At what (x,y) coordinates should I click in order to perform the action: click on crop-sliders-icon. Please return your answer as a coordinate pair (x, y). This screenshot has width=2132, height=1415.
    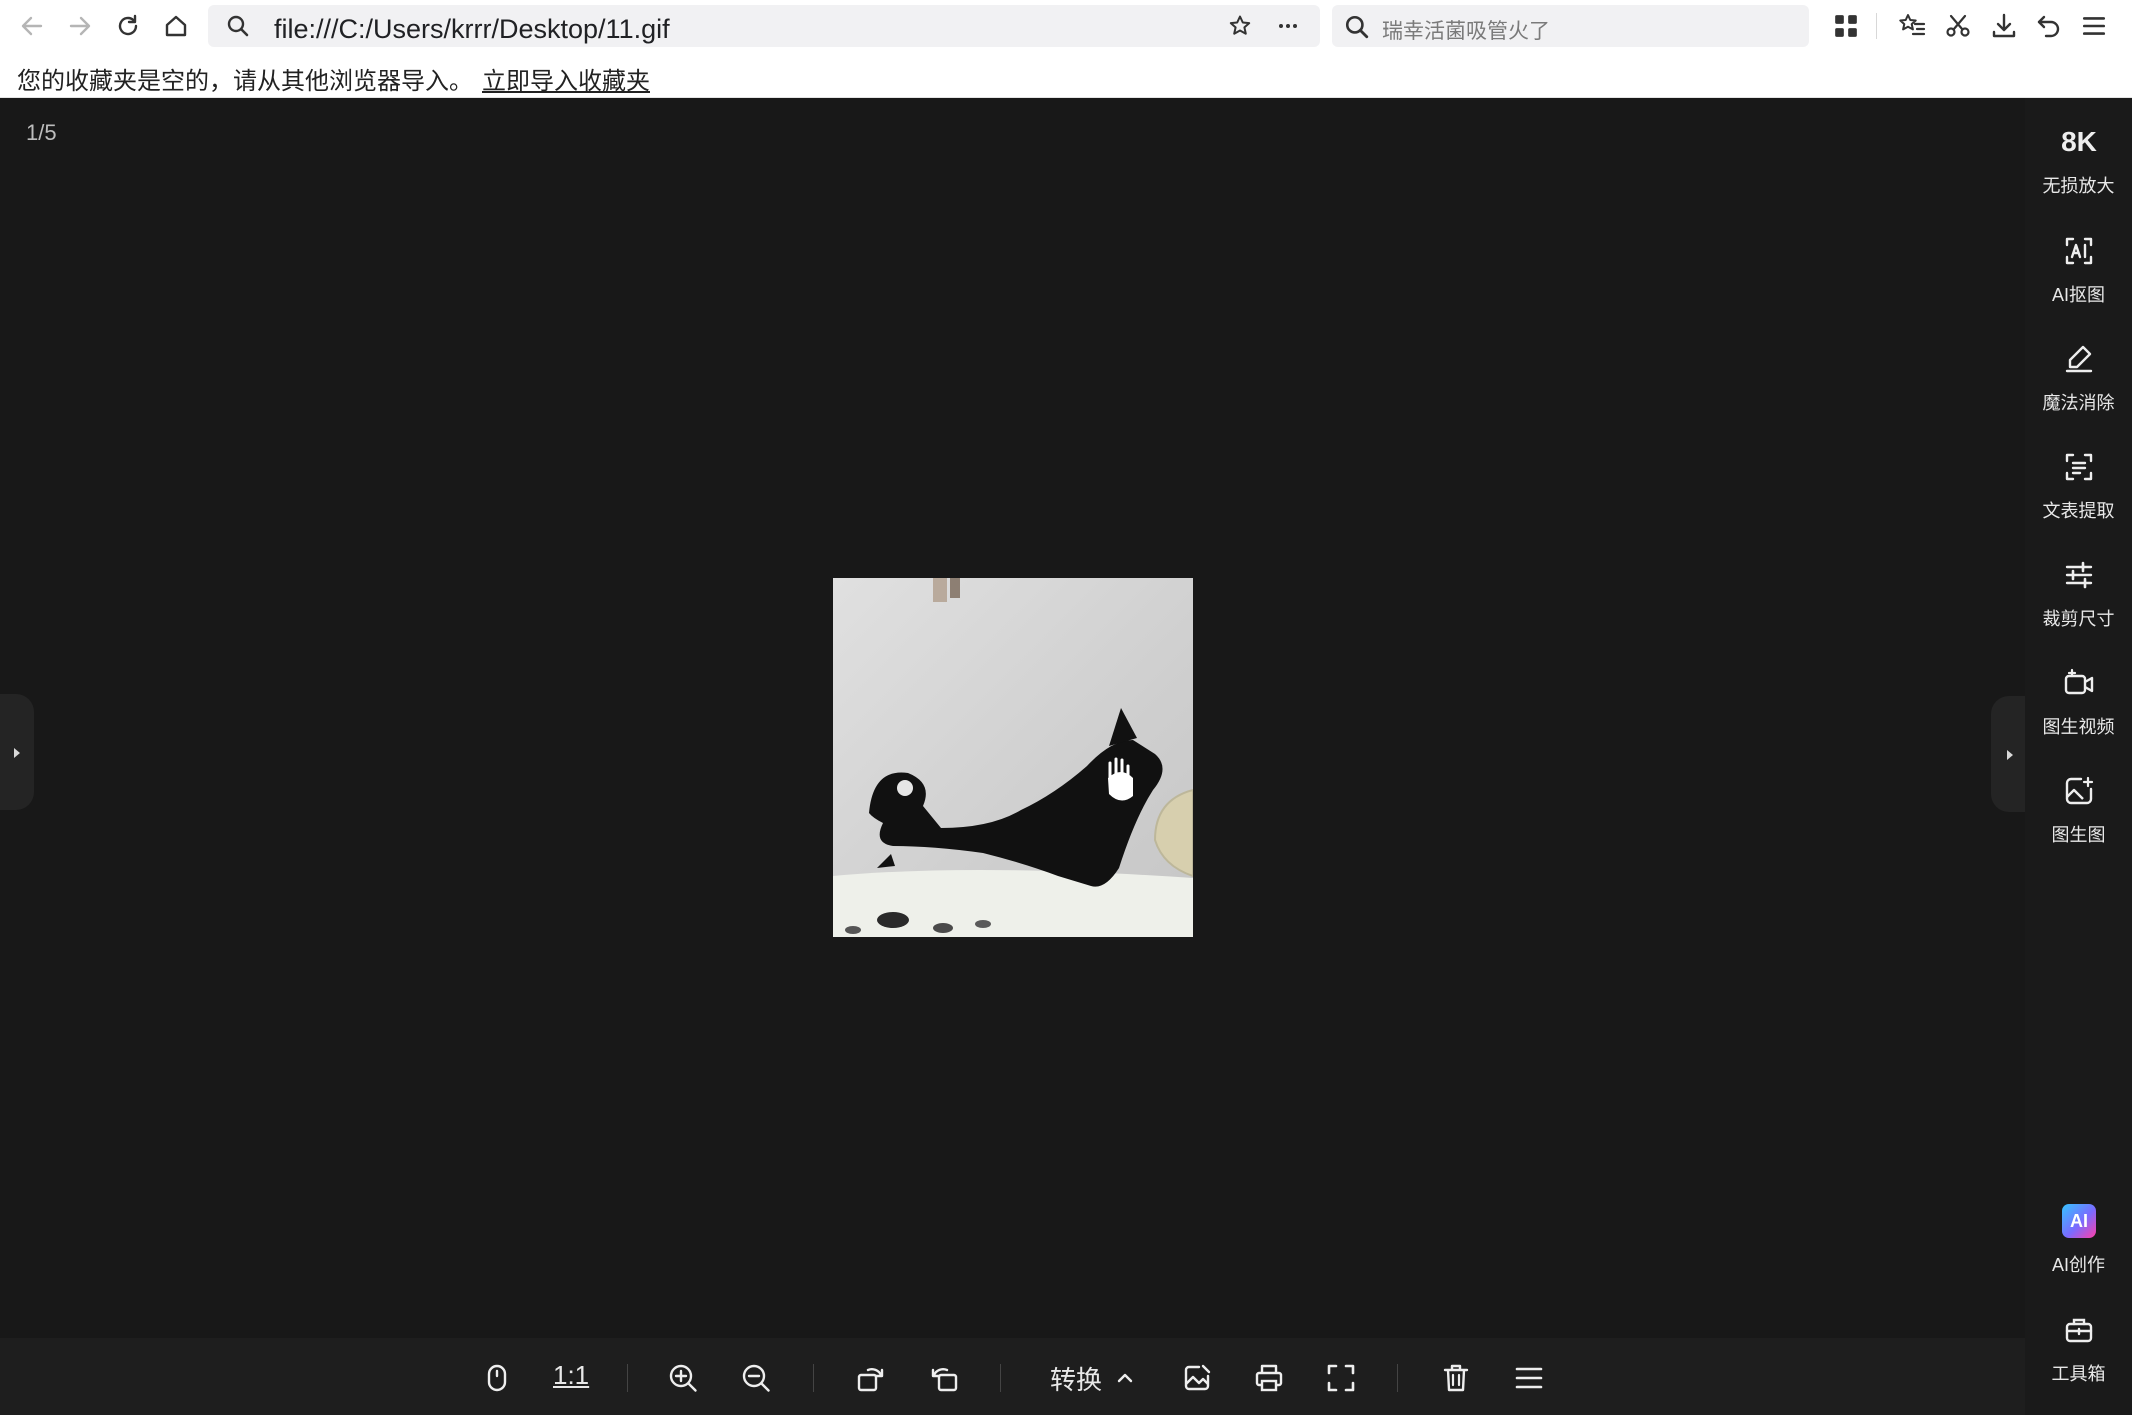
    Looking at the image, I should click on (2079, 575).